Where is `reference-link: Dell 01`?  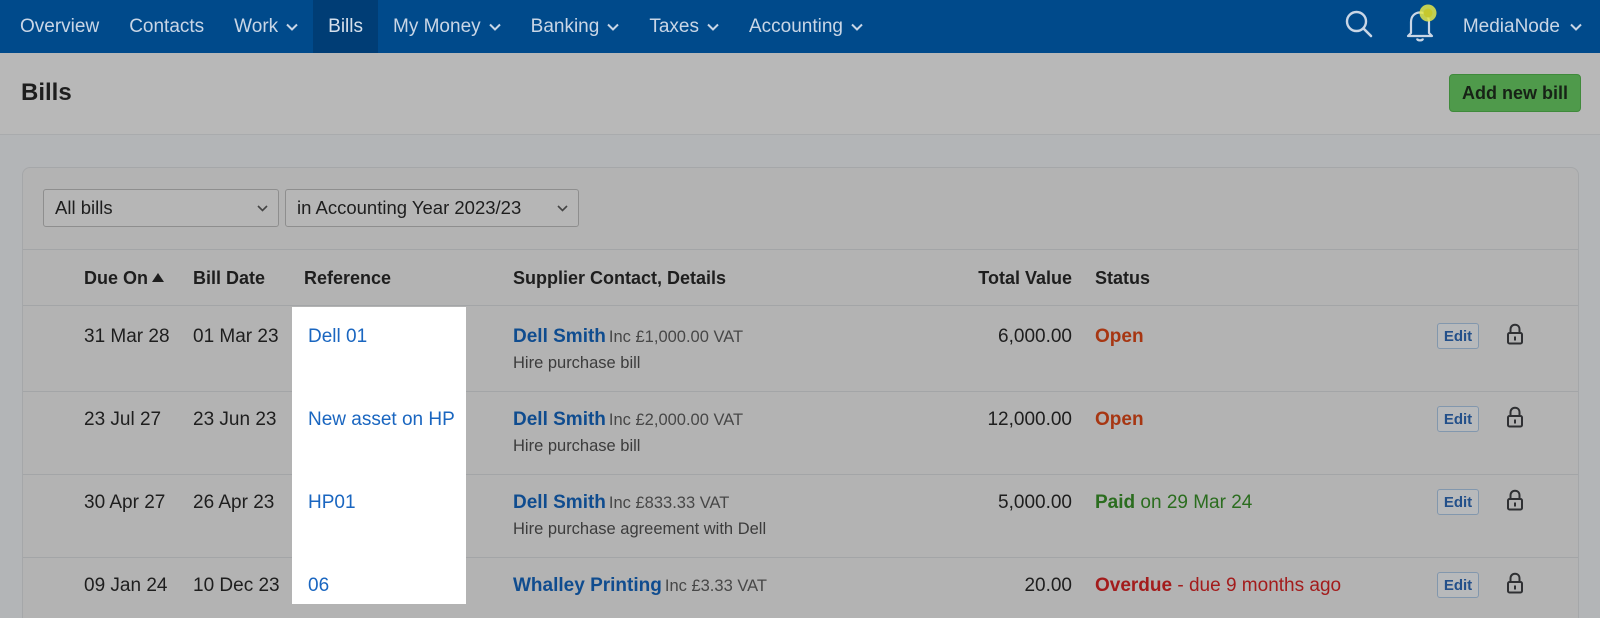 reference-link: Dell 01 is located at coordinates (337, 337).